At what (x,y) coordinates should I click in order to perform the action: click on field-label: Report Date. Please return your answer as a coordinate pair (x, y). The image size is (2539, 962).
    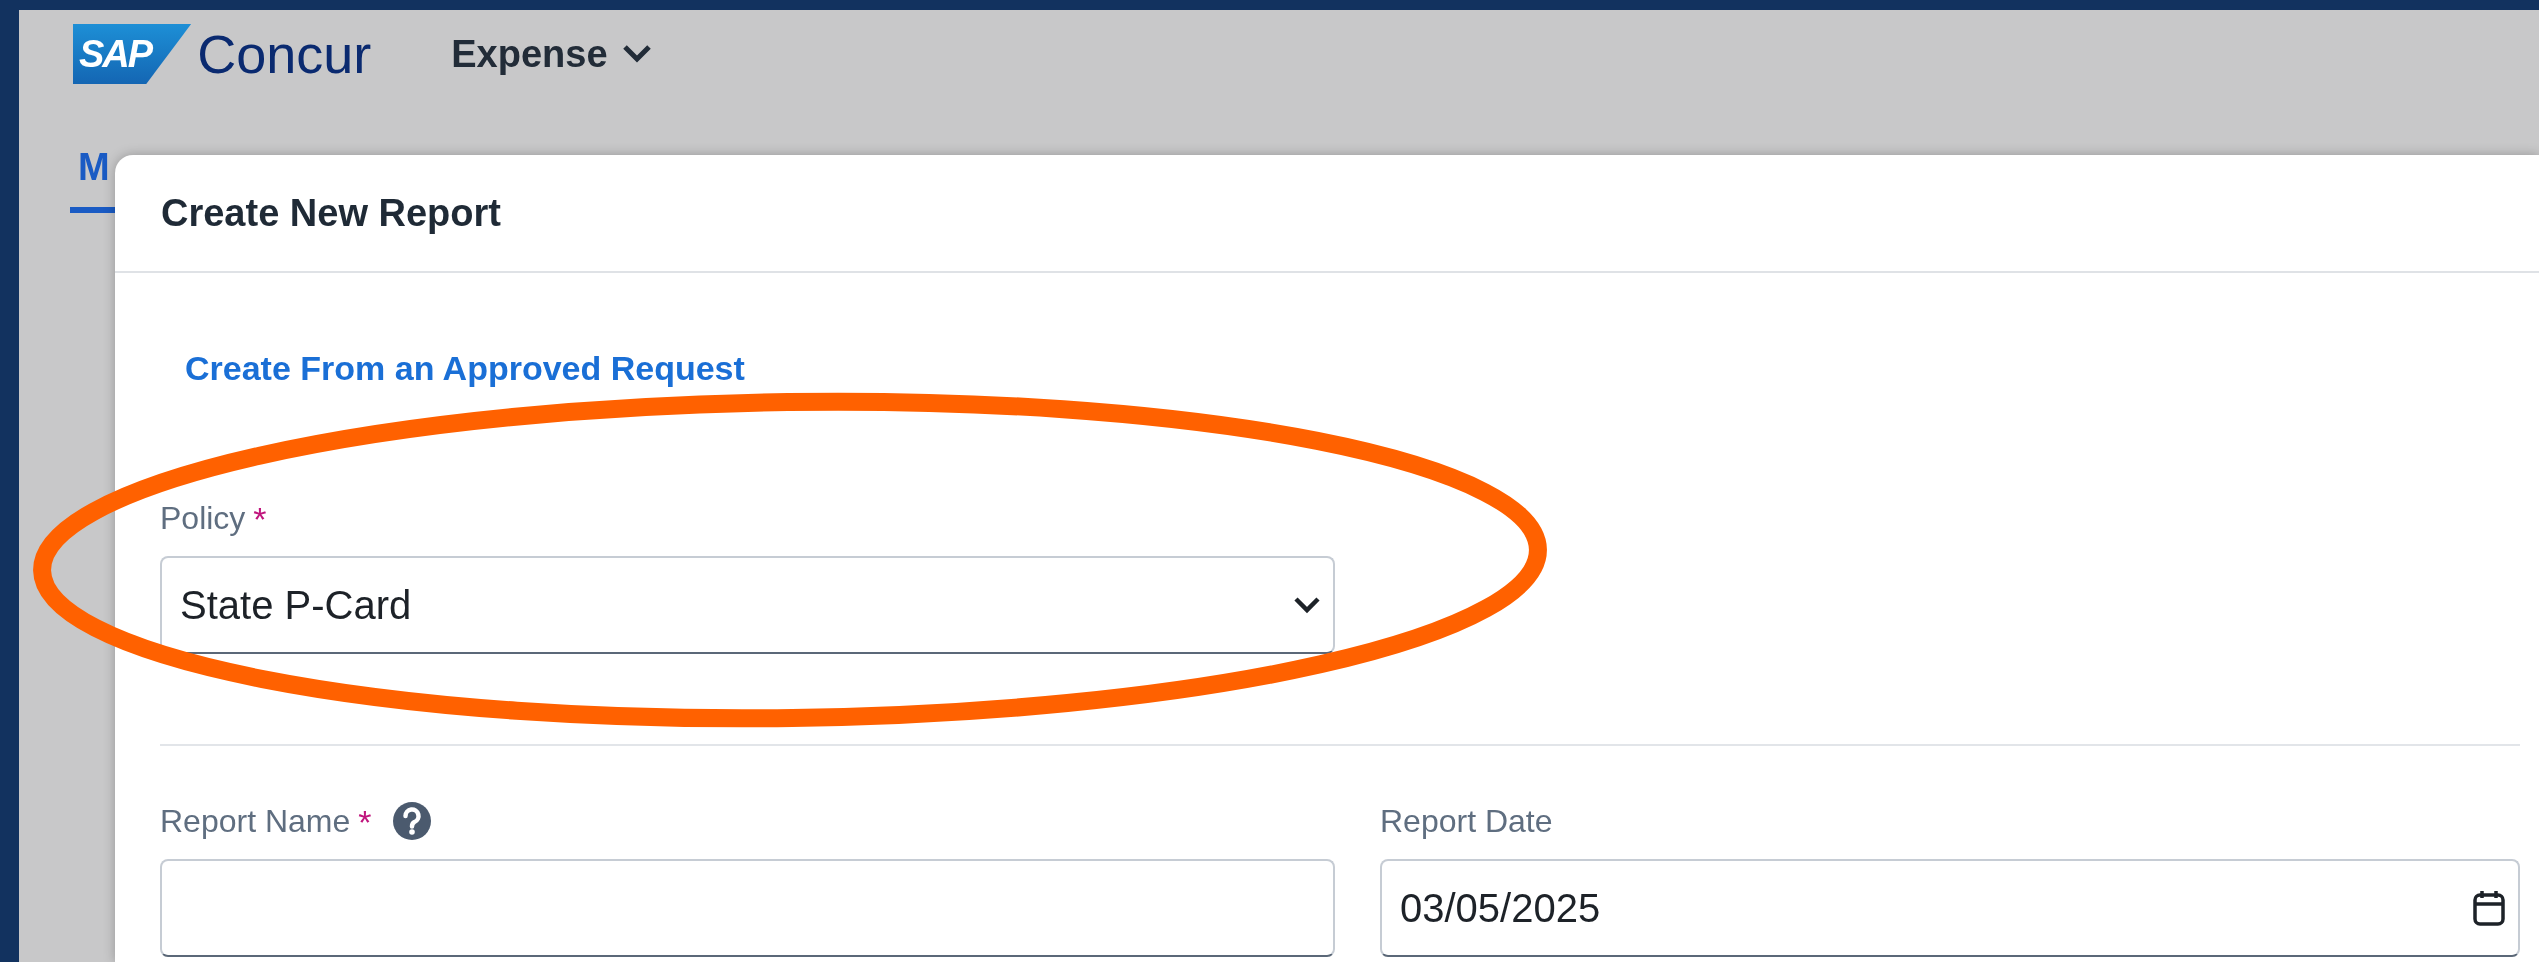
    Looking at the image, I should click on (1466, 821).